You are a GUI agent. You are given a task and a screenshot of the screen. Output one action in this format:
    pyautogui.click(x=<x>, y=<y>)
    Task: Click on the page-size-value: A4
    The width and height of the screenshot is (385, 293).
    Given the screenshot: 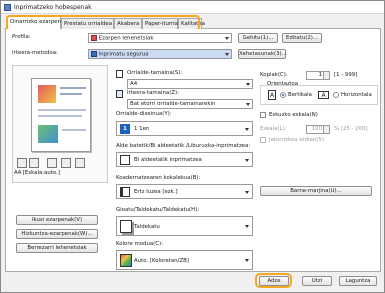 What is the action you would take?
    pyautogui.click(x=134, y=84)
    